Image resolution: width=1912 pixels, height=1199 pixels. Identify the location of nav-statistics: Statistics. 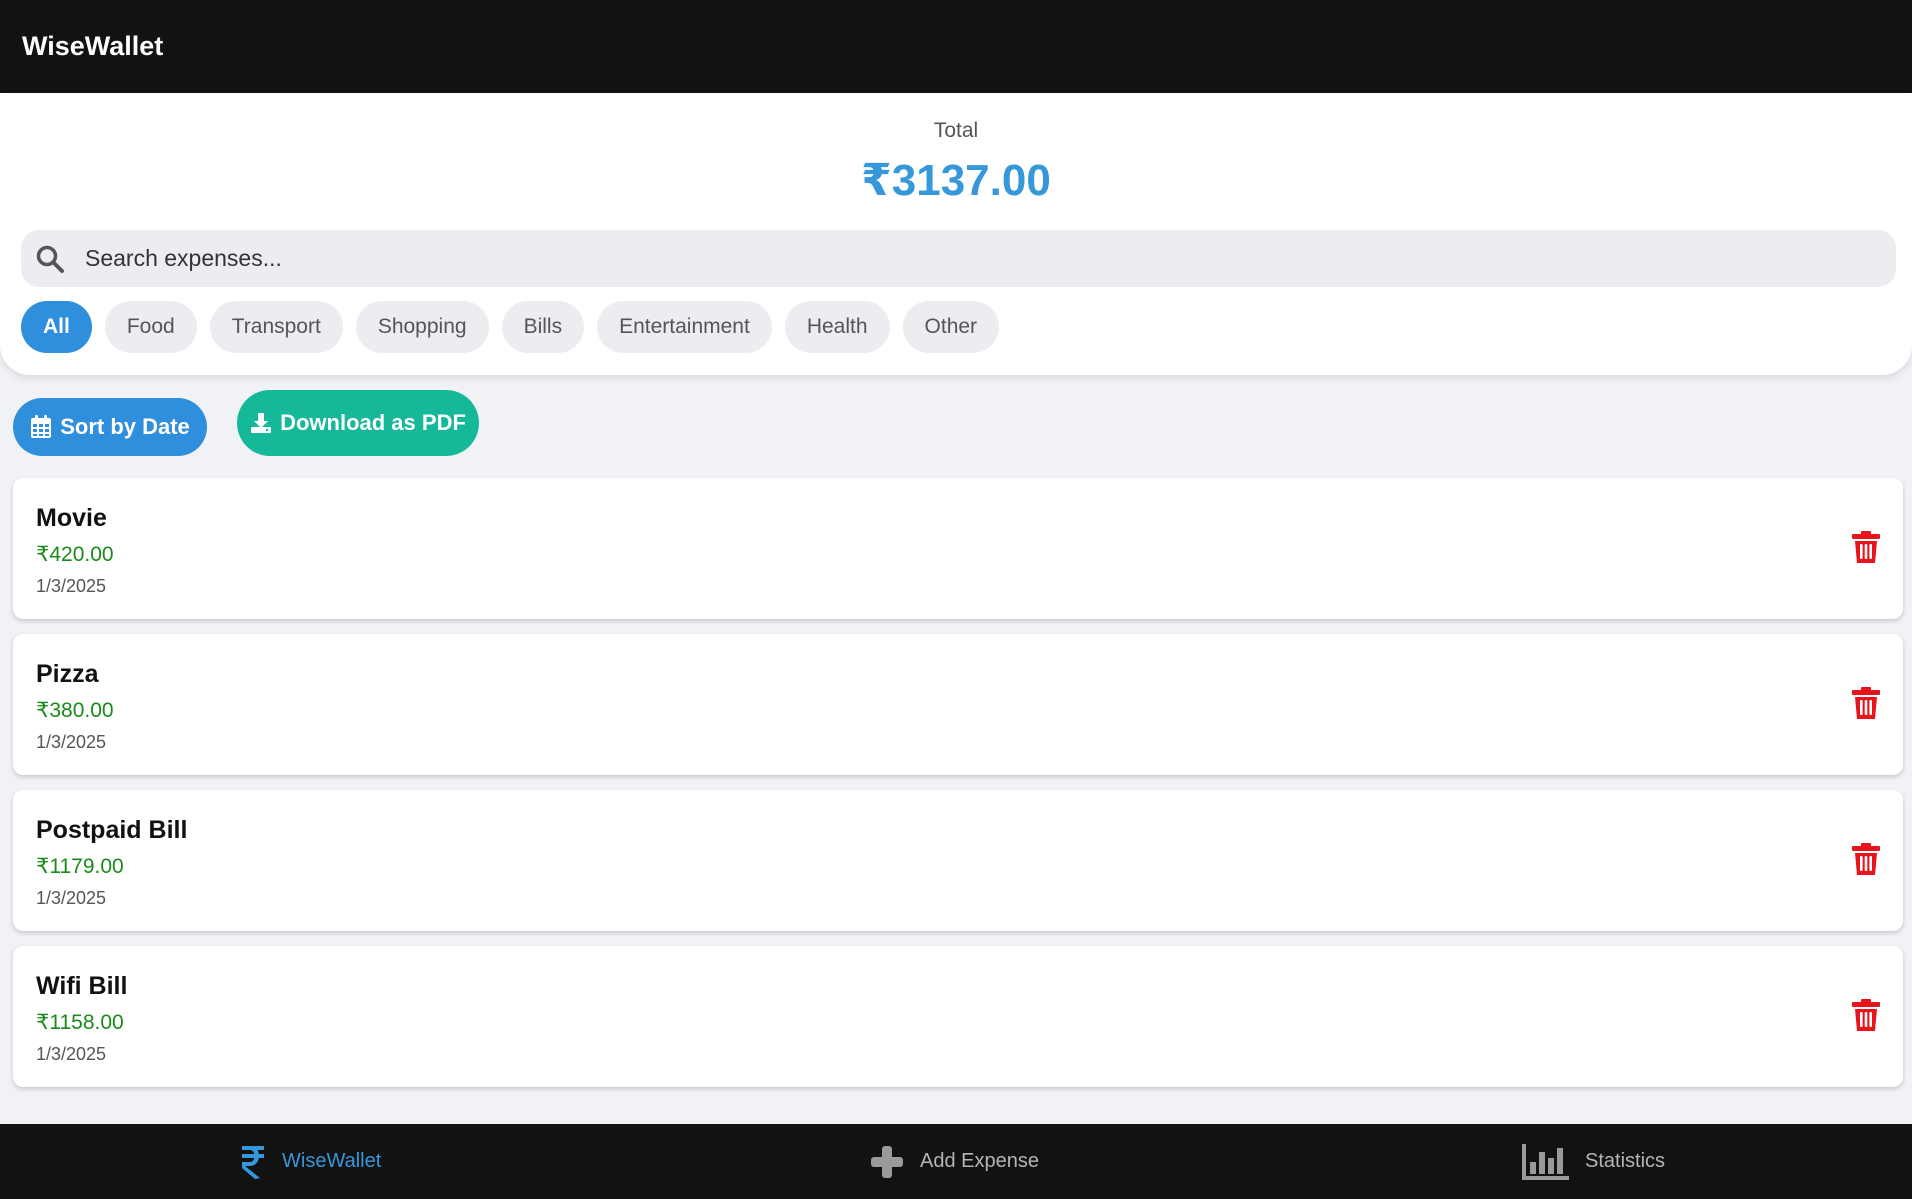
(1593, 1161).